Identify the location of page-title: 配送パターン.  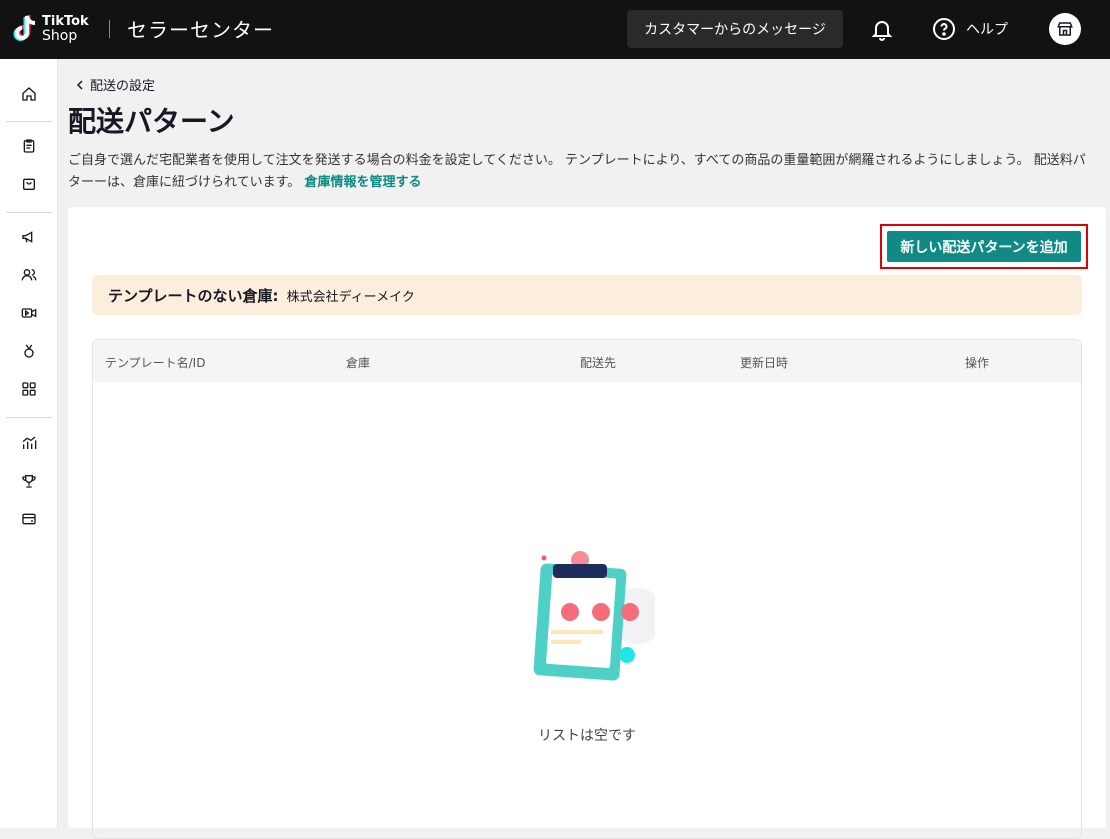
(151, 121).